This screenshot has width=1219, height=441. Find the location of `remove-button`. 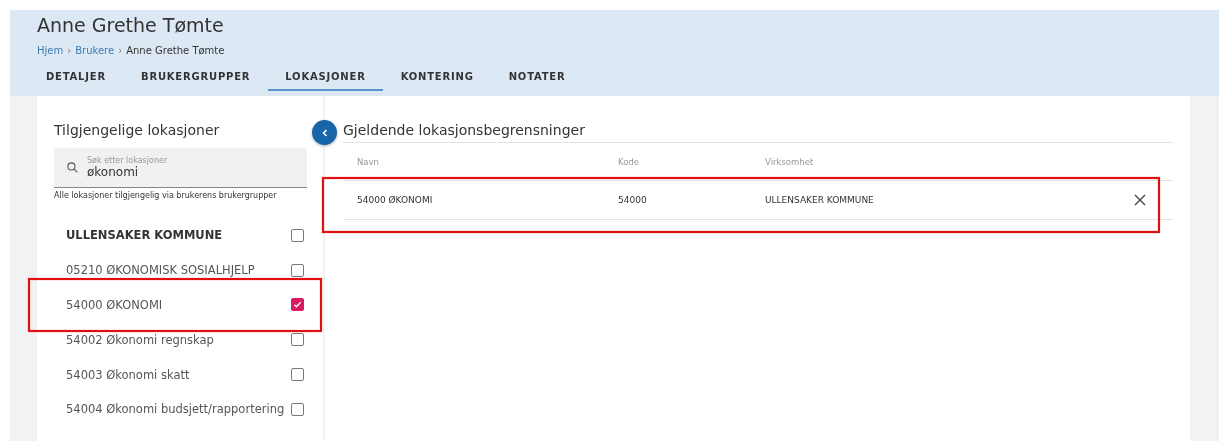

remove-button is located at coordinates (1140, 200).